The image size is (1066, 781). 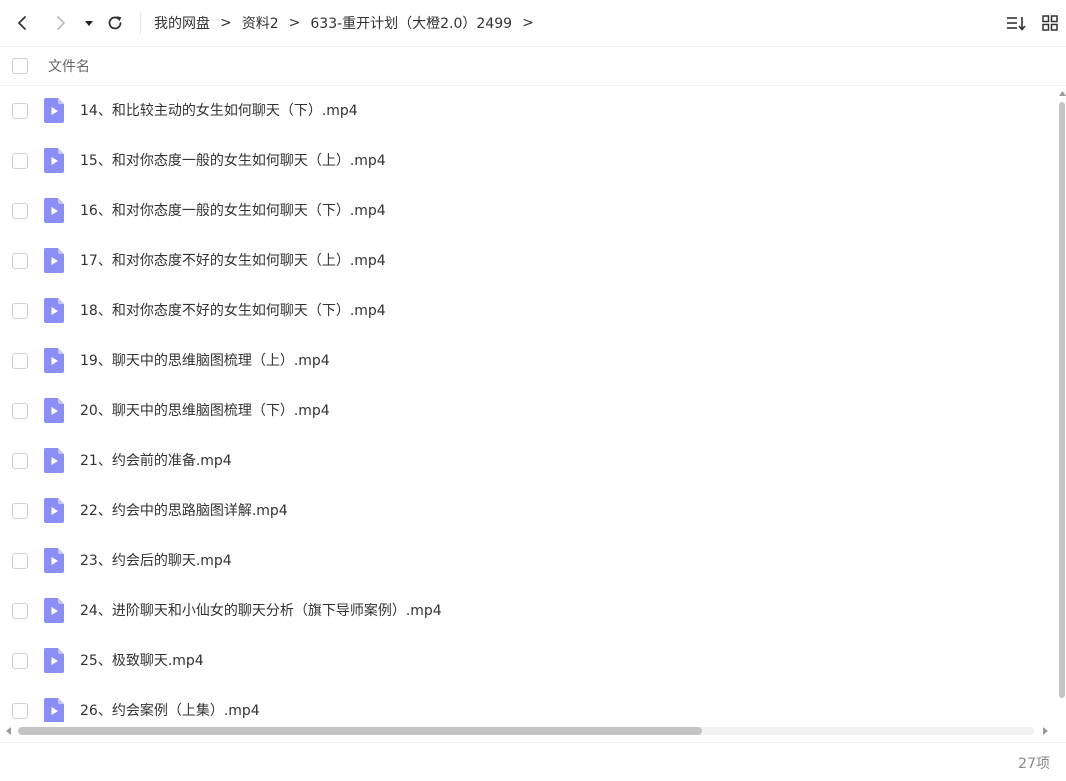 I want to click on file-row: 19、聊天中的思维脑图梳理（上）.mp4, so click(x=529, y=361).